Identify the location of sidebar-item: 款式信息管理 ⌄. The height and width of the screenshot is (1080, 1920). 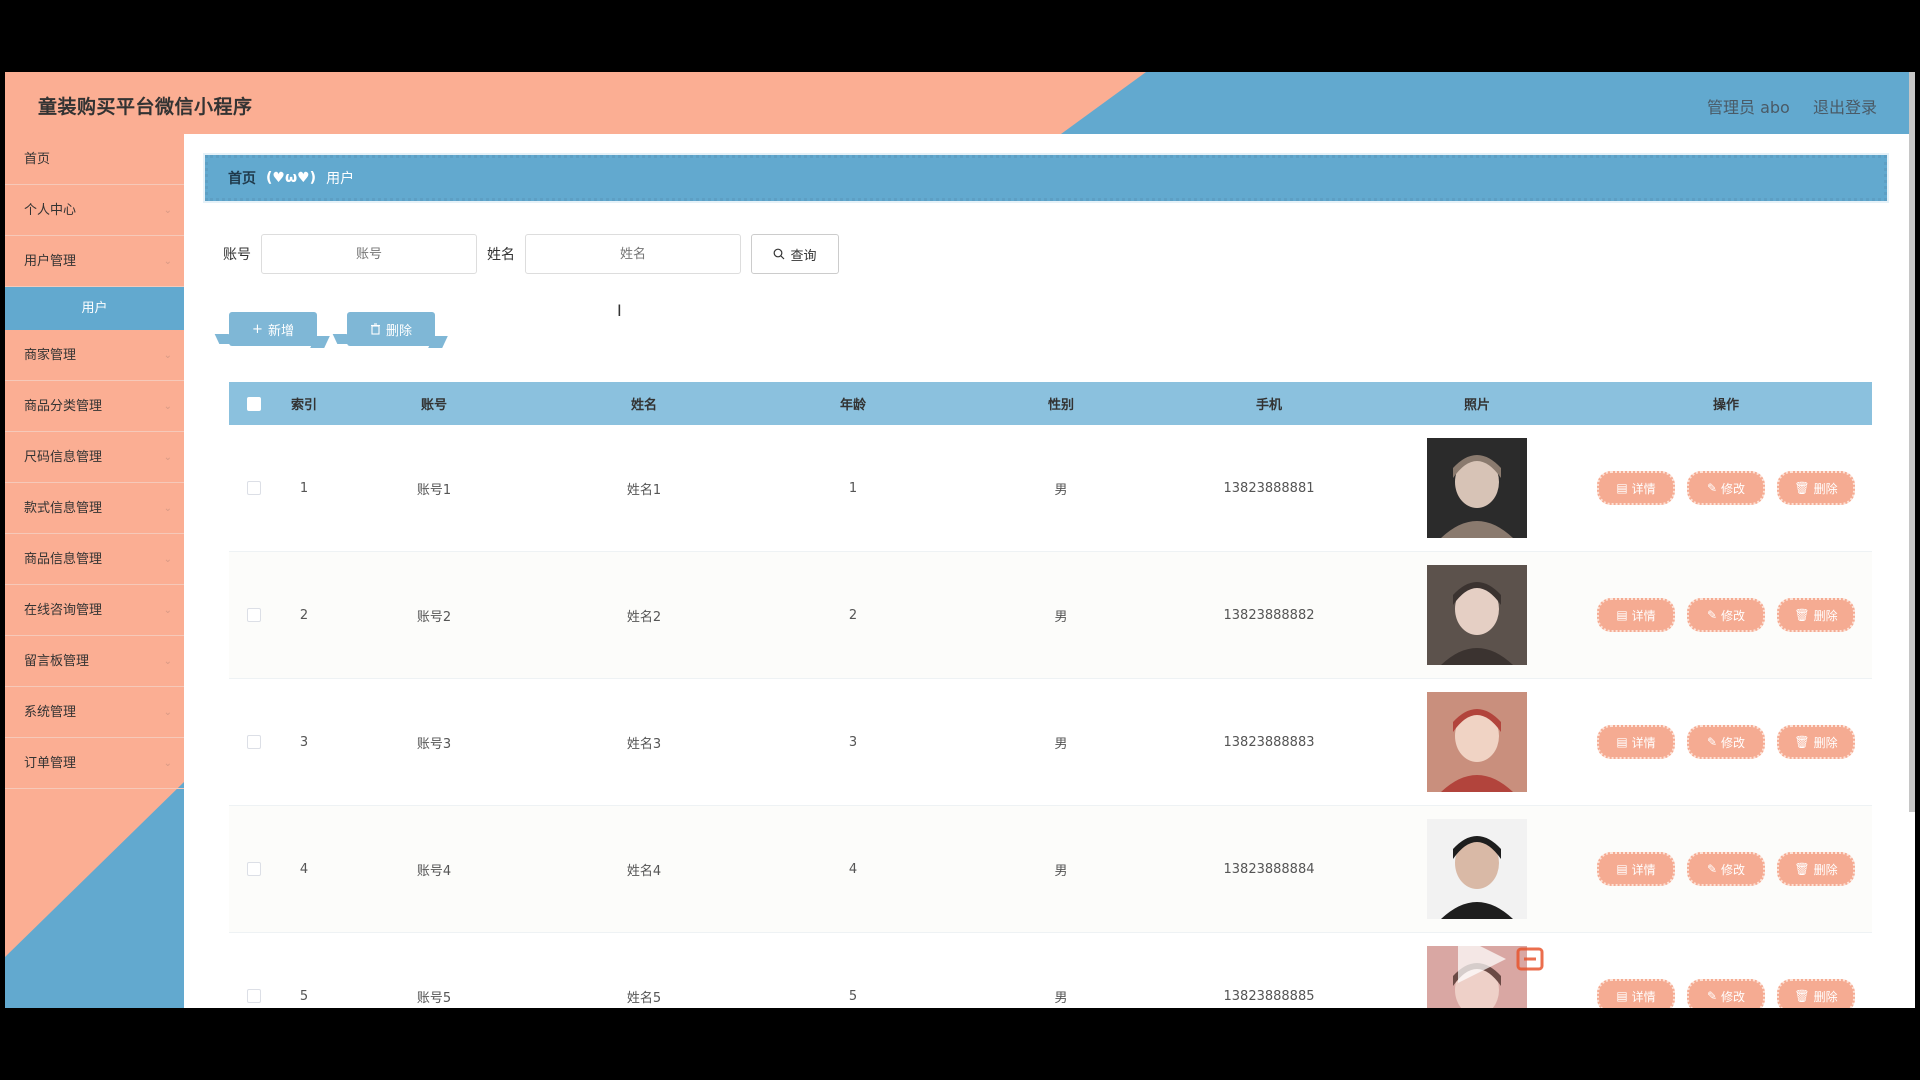
(94, 508).